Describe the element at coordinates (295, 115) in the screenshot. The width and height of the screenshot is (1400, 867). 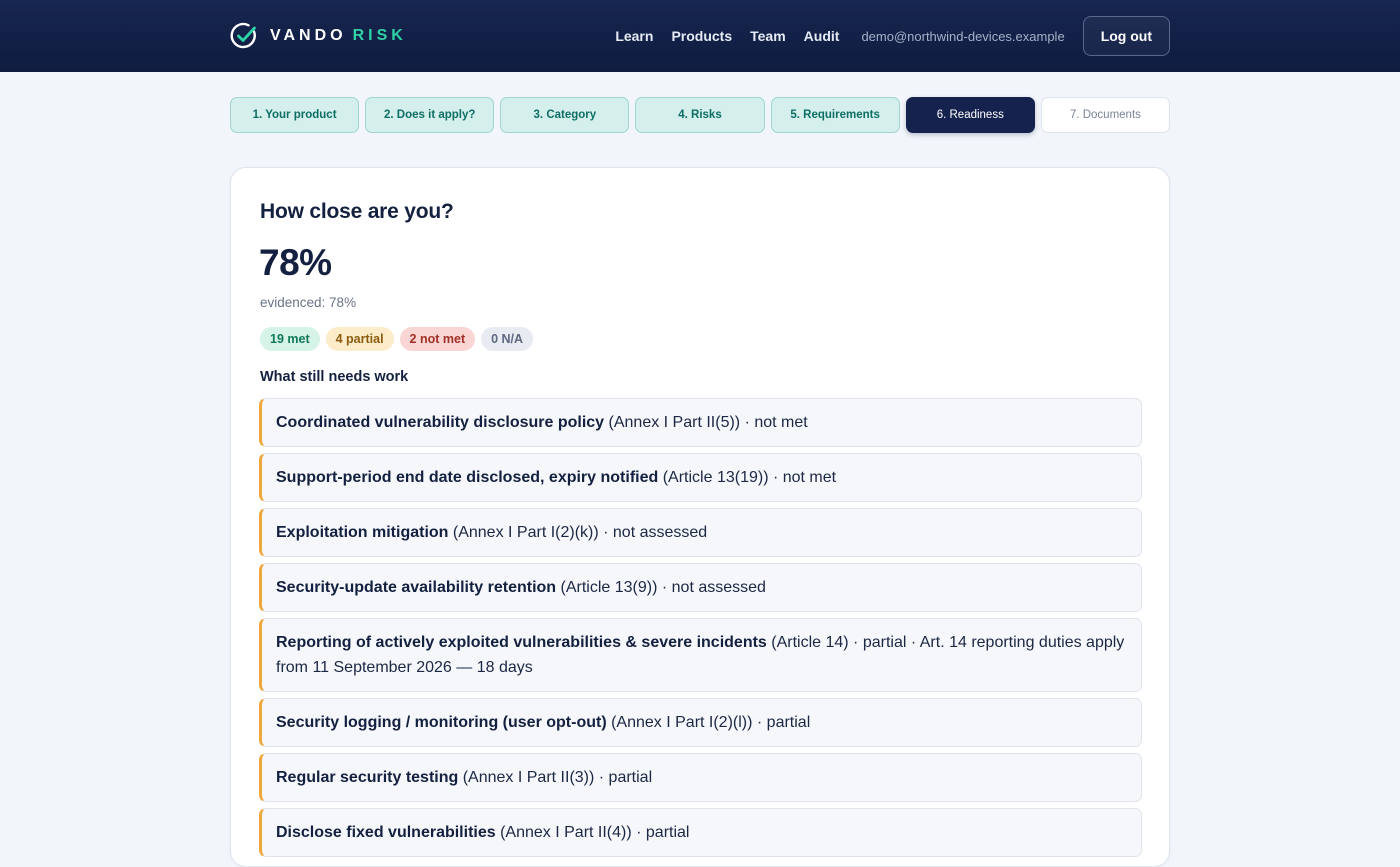
I see `step-your-product: 1. Your product` at that location.